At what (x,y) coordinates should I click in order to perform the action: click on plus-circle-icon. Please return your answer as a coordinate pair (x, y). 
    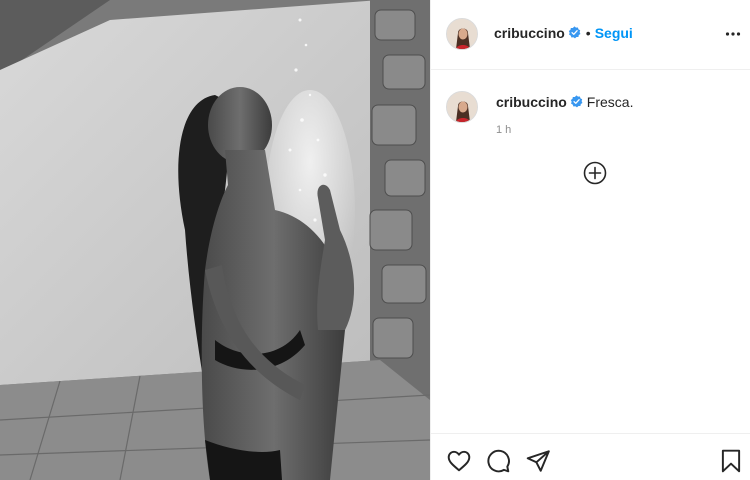
    Looking at the image, I should click on (595, 173).